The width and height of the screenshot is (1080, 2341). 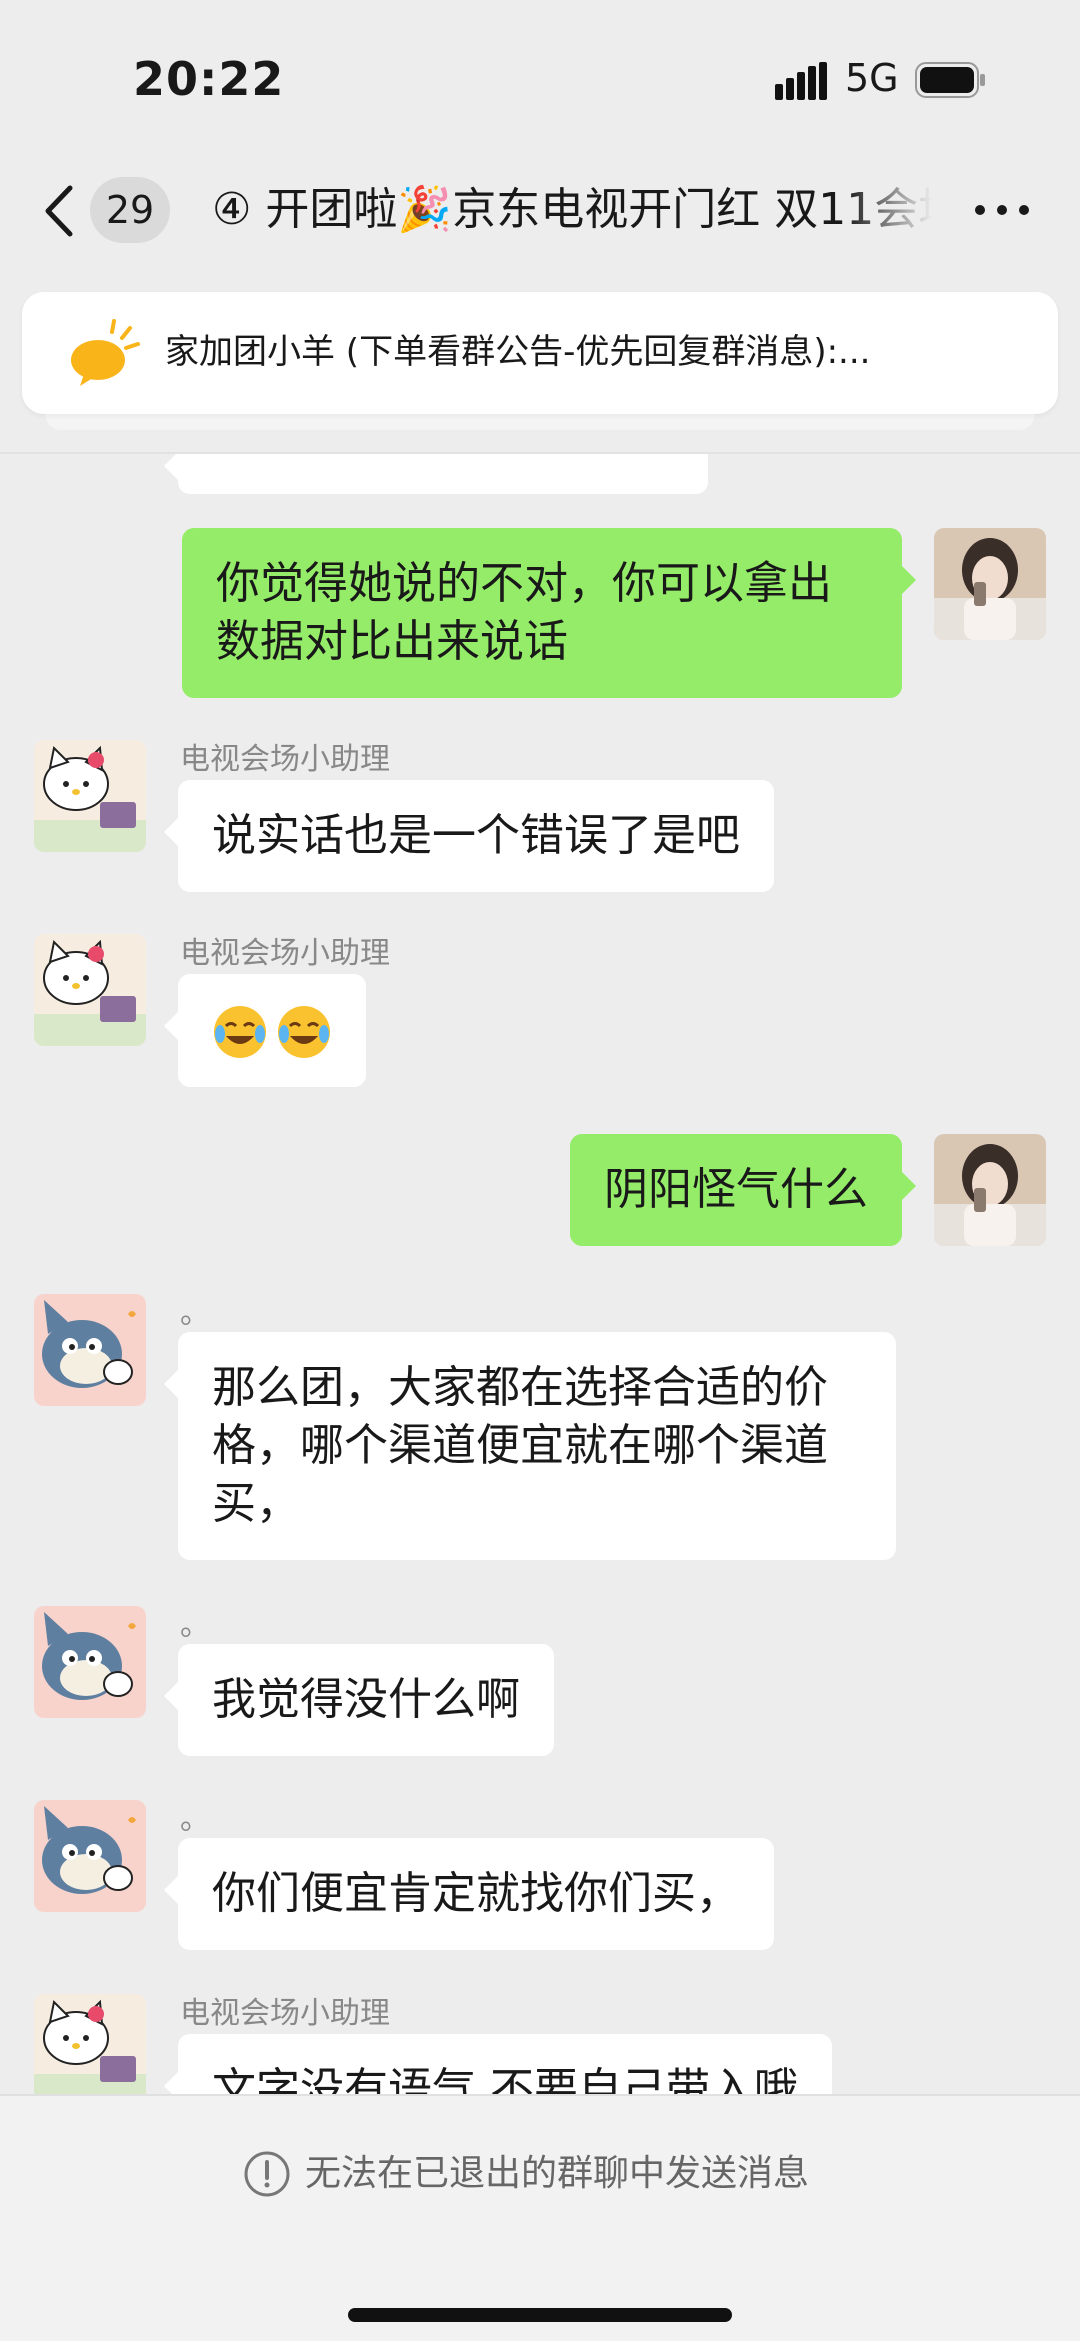 I want to click on status-time: 20:22, so click(x=209, y=79).